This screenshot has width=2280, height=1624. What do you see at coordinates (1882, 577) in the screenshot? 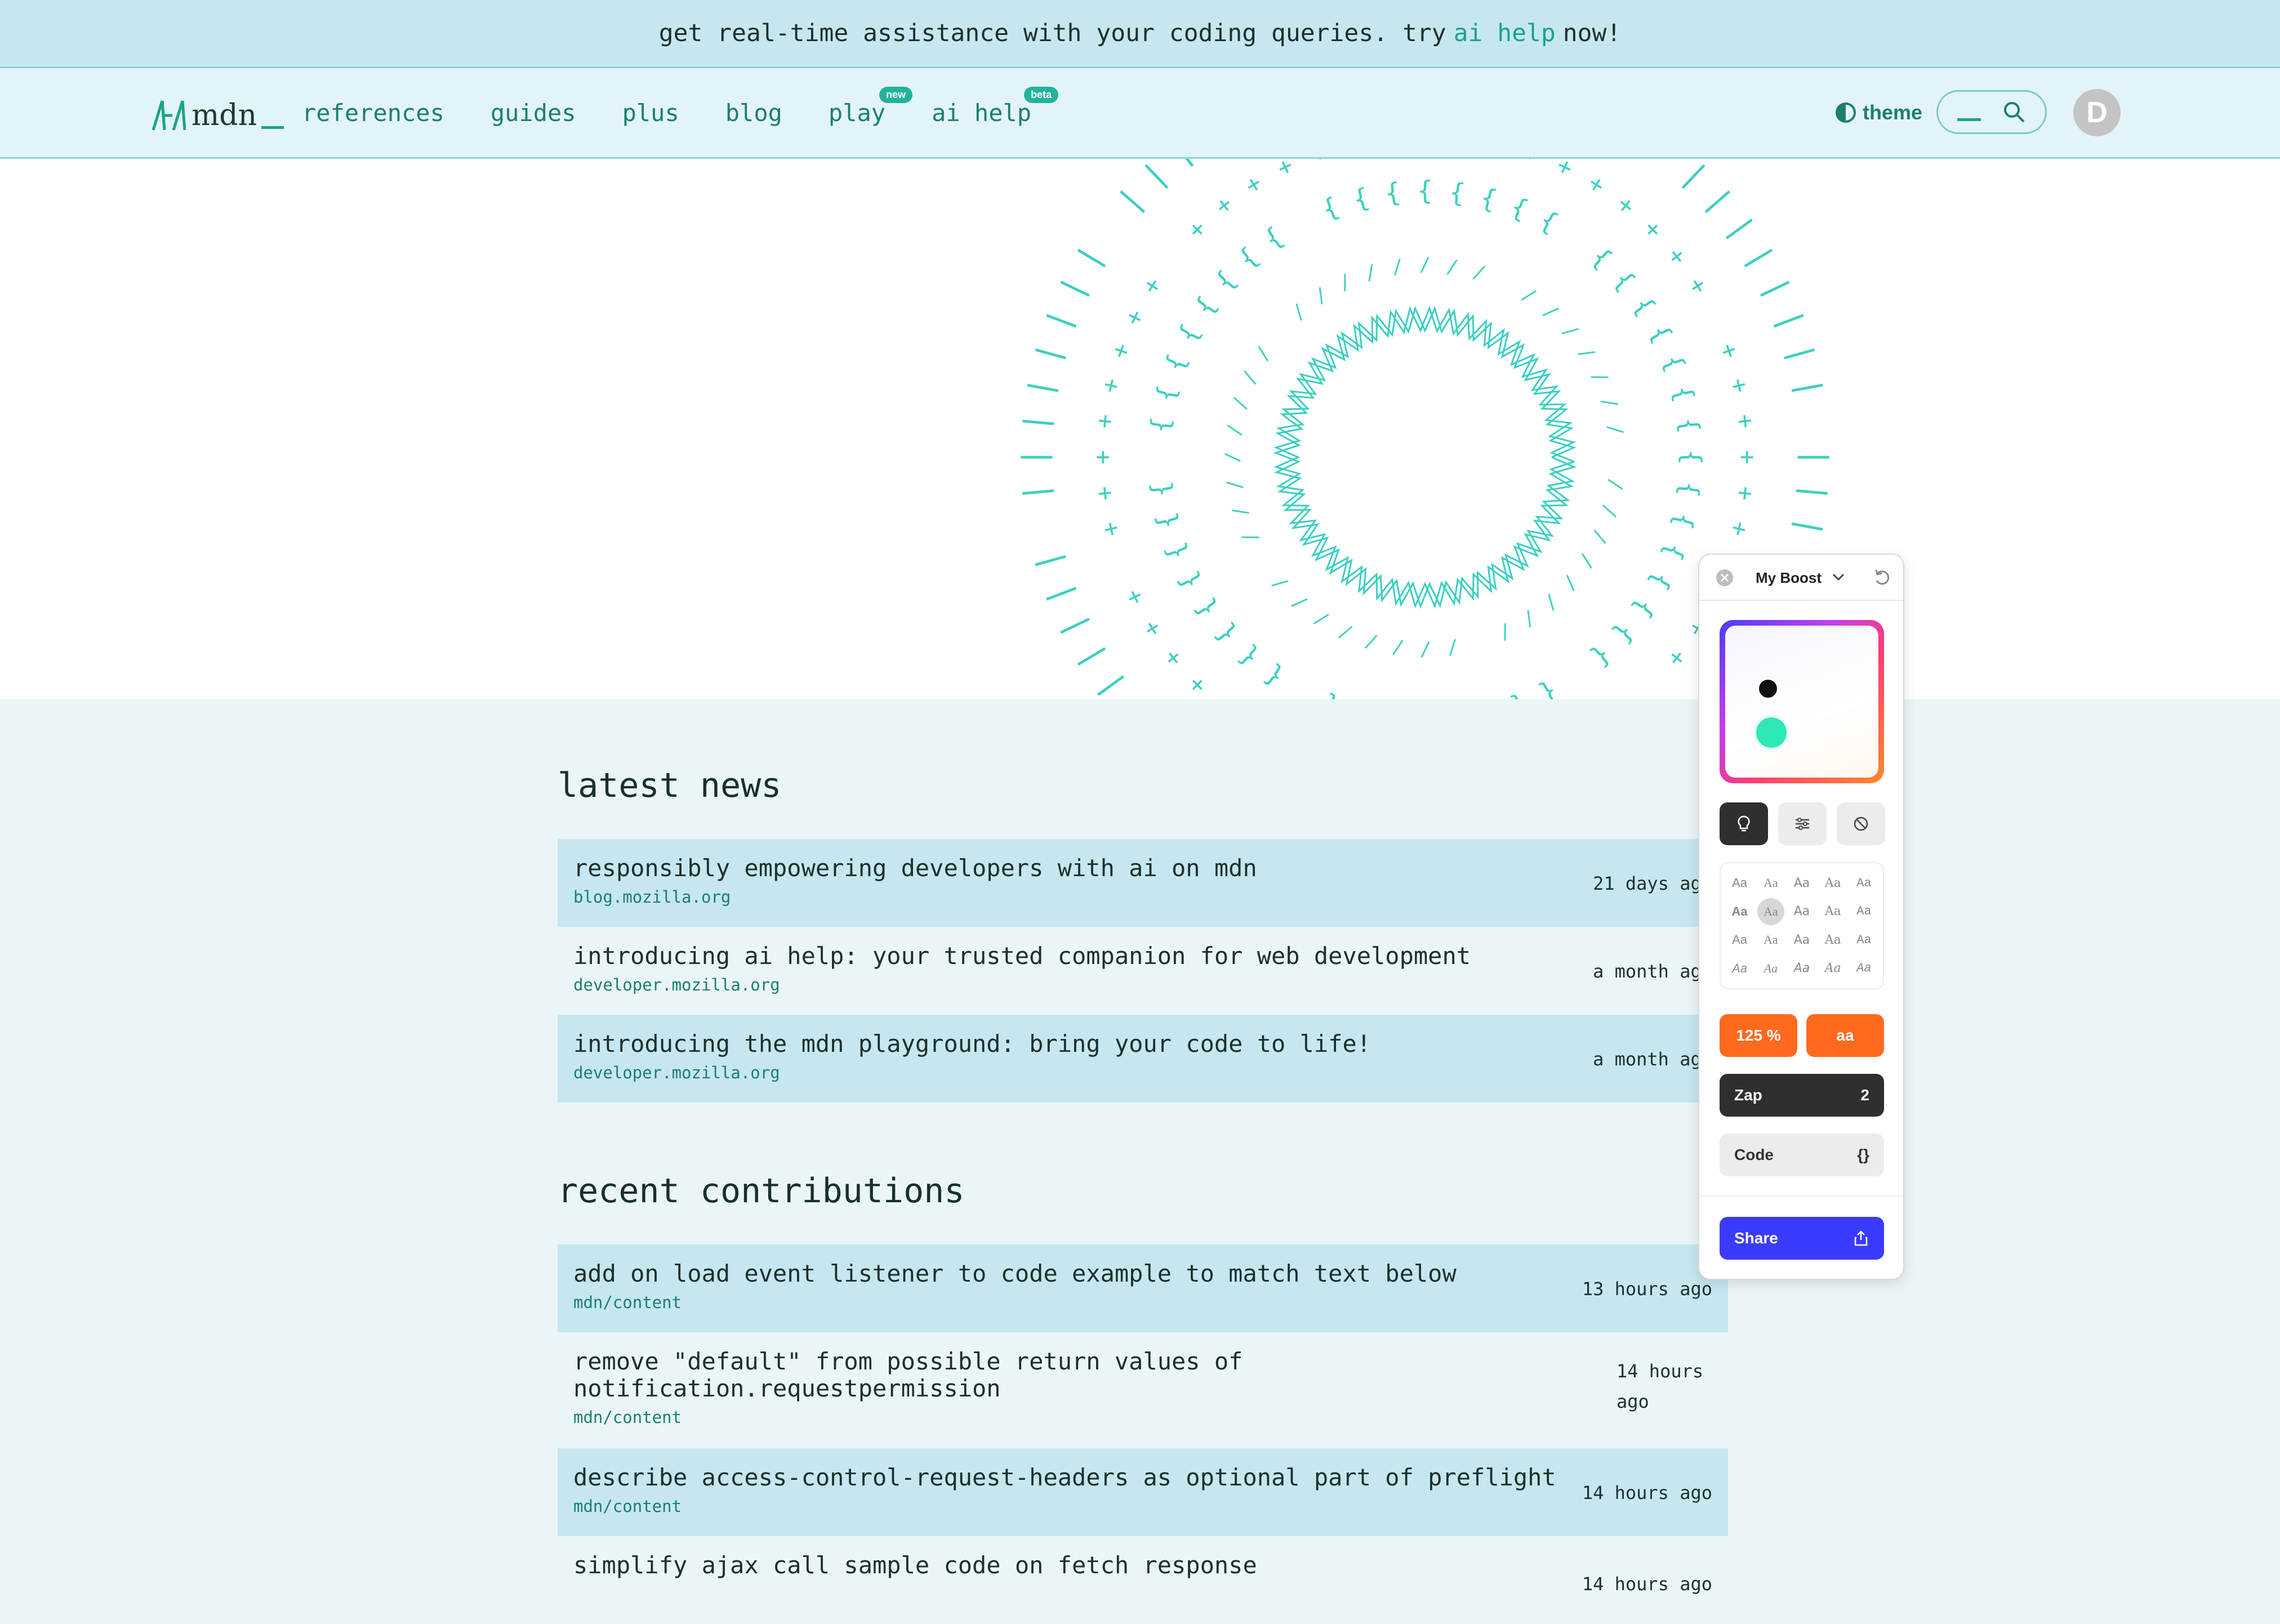
I see `reset-icon` at bounding box center [1882, 577].